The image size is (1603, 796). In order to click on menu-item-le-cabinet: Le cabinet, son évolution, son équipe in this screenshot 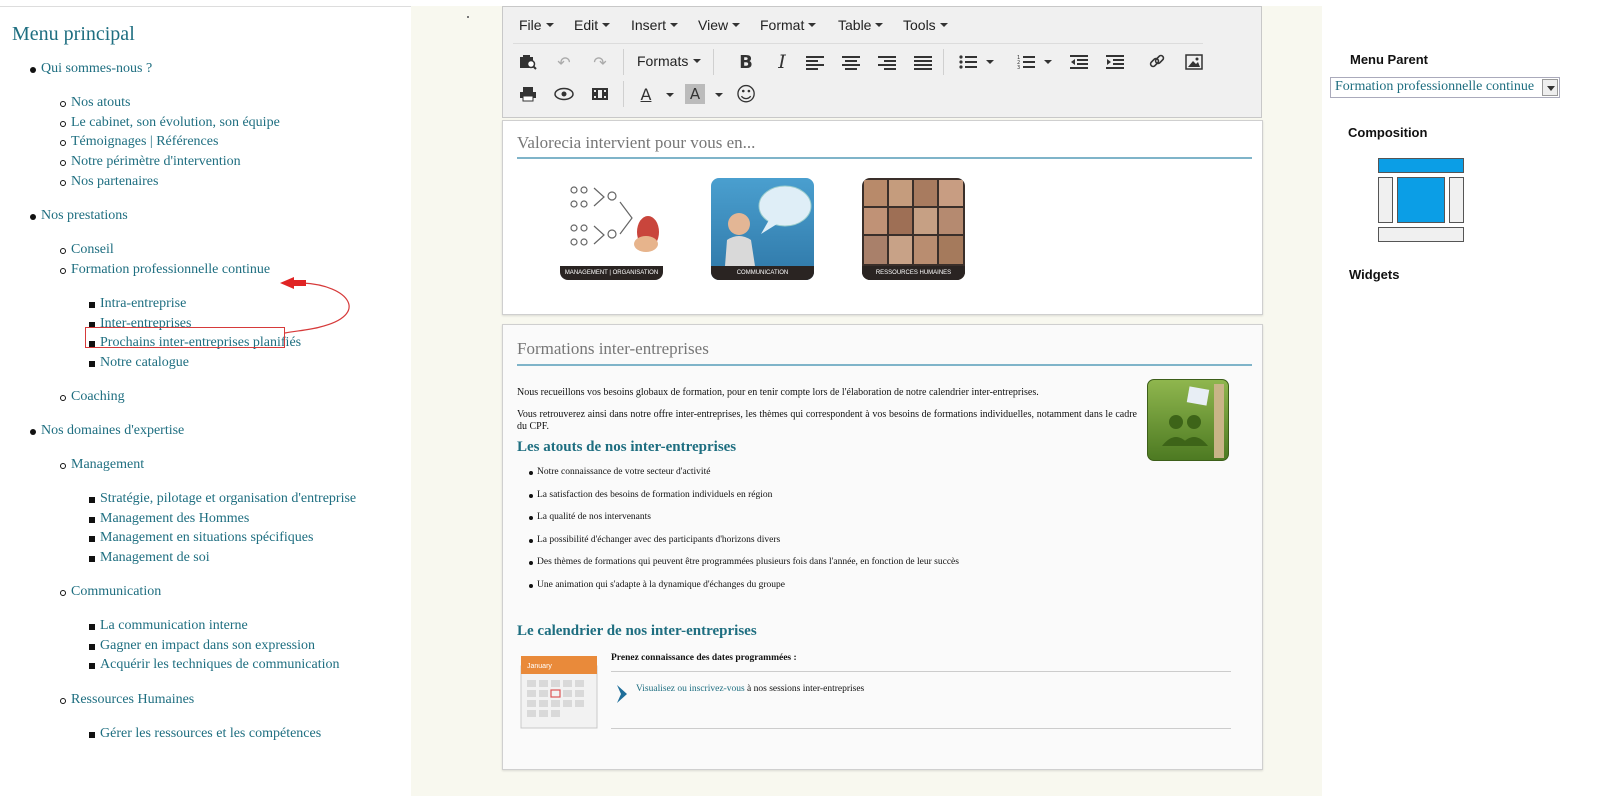, I will do `click(170, 123)`.